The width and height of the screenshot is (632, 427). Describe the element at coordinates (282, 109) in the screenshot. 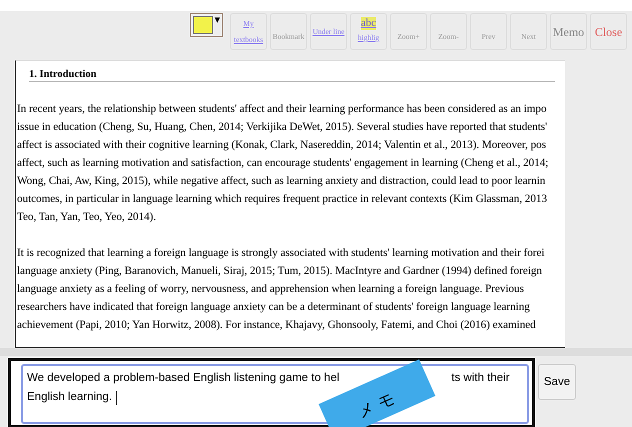

I see `text-line: In recent years, the relationship between students' affect and their learning performance has been considered as an impo` at that location.